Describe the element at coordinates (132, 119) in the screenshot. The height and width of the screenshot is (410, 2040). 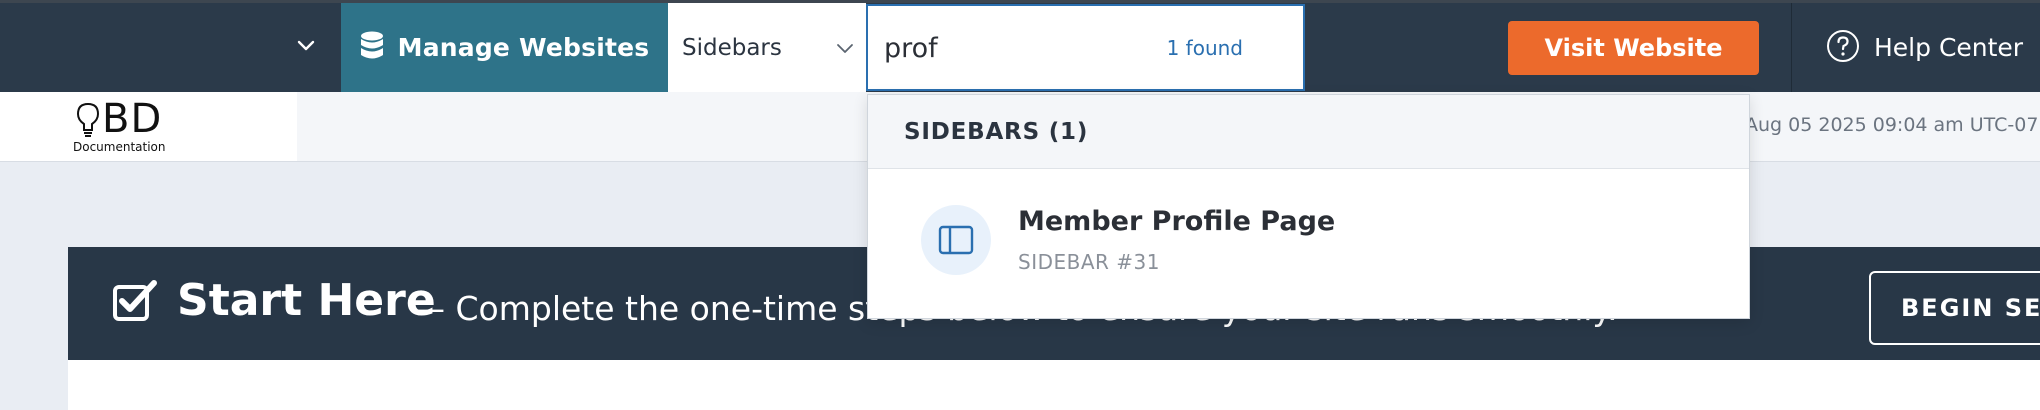
I see `logo-text: BD` at that location.